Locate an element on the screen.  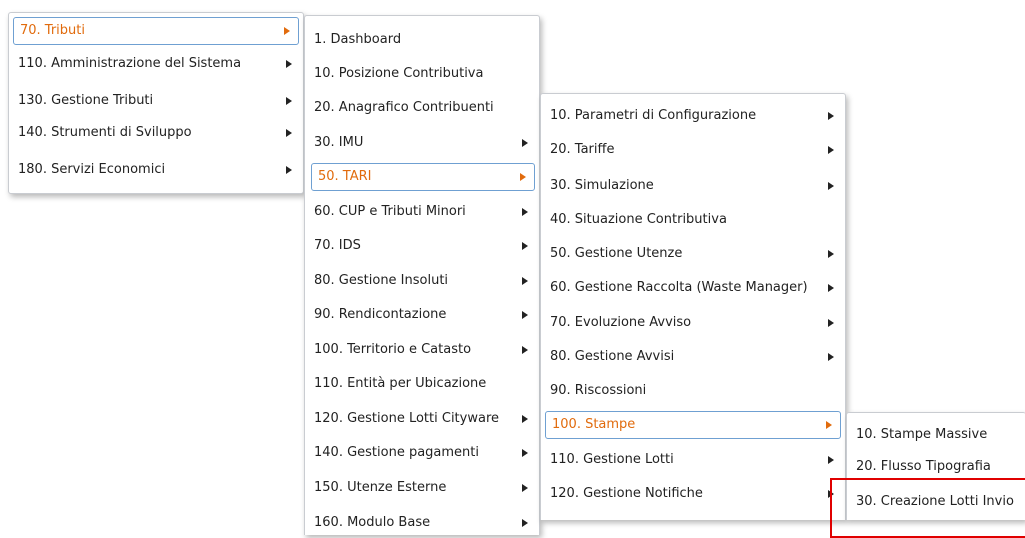
menu-item-entita-ubicazione: 110. Entità per Ubicazione is located at coordinates (422, 384).